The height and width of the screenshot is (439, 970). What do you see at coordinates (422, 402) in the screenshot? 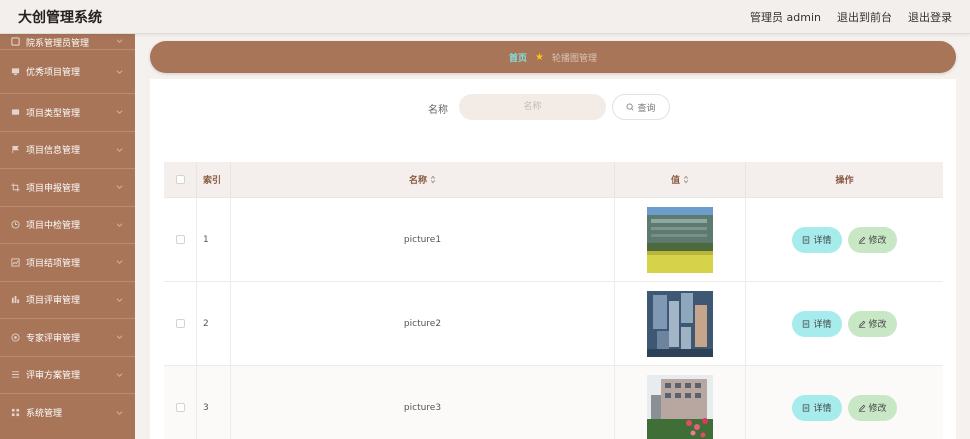
I see `row-name: picture3` at bounding box center [422, 402].